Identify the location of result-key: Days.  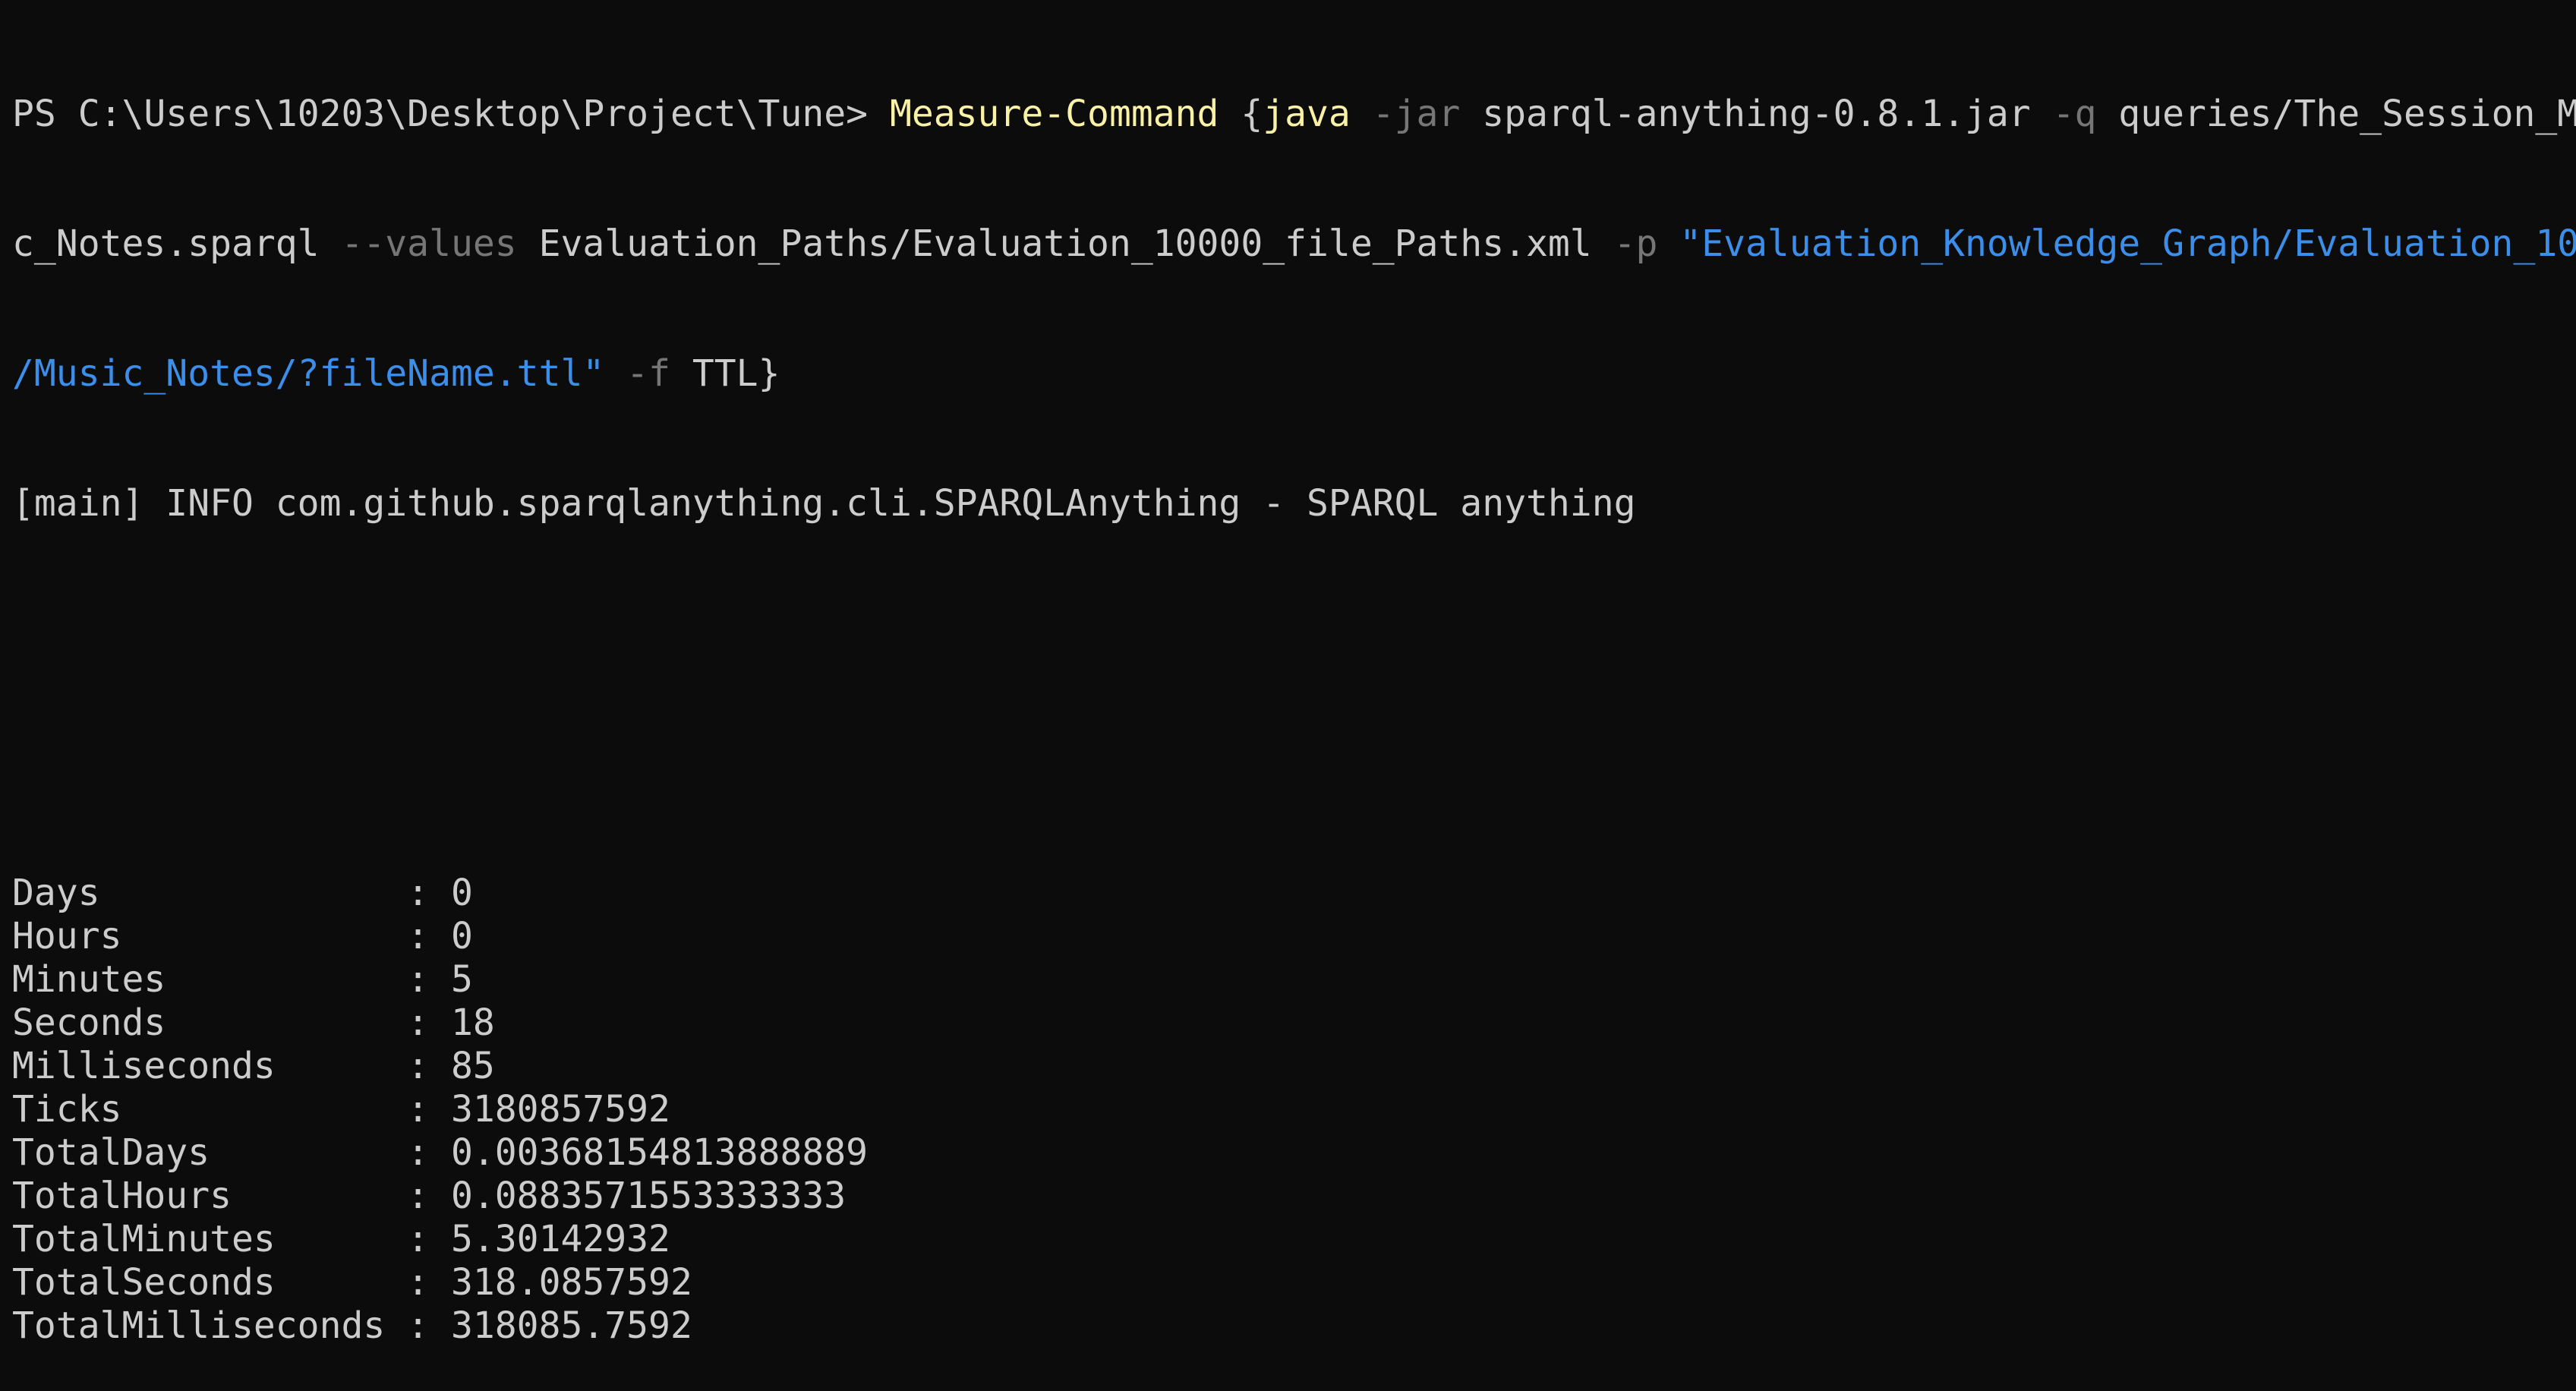
(210, 893).